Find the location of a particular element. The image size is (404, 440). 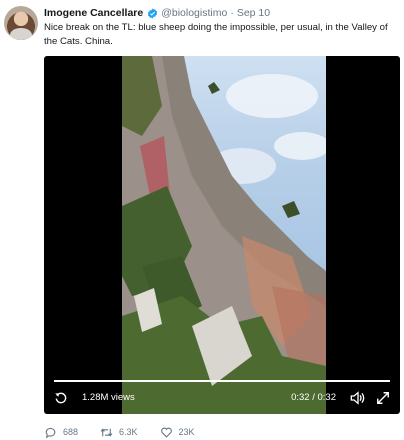

verified-badge-icon is located at coordinates (153, 13).